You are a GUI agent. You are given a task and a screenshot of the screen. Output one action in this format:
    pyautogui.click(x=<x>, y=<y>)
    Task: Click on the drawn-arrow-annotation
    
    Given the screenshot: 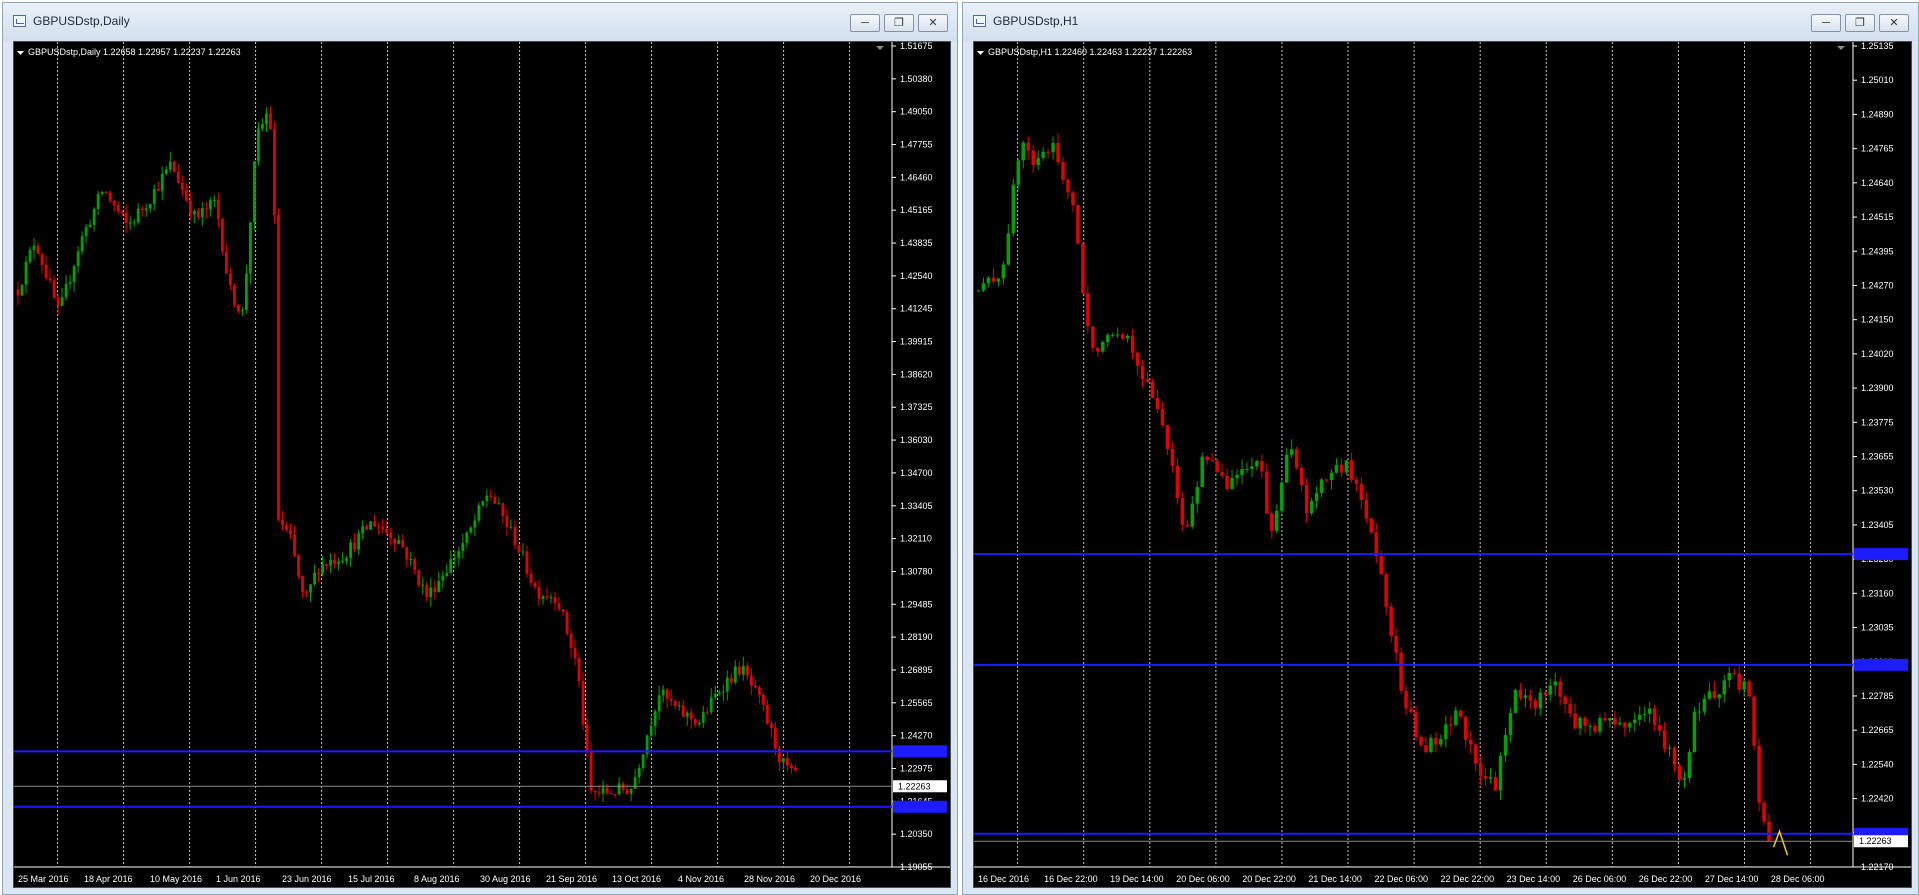 What is the action you would take?
    pyautogui.click(x=1780, y=842)
    